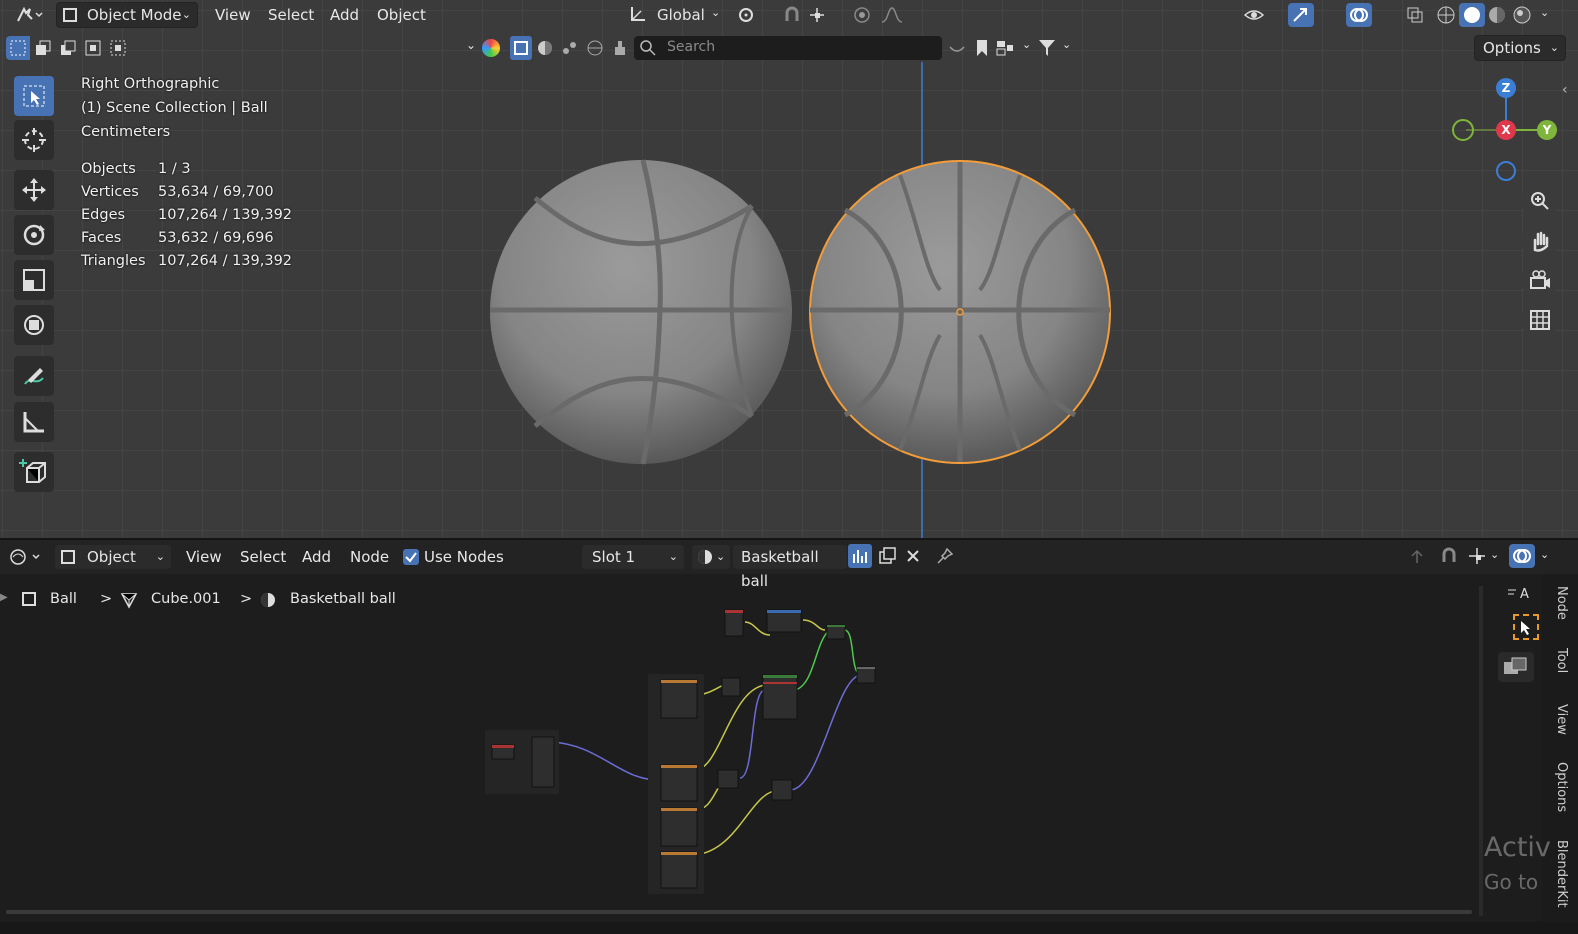 This screenshot has width=1578, height=934. What do you see at coordinates (711, 557) in the screenshot?
I see `browse-material-button: ⌄` at bounding box center [711, 557].